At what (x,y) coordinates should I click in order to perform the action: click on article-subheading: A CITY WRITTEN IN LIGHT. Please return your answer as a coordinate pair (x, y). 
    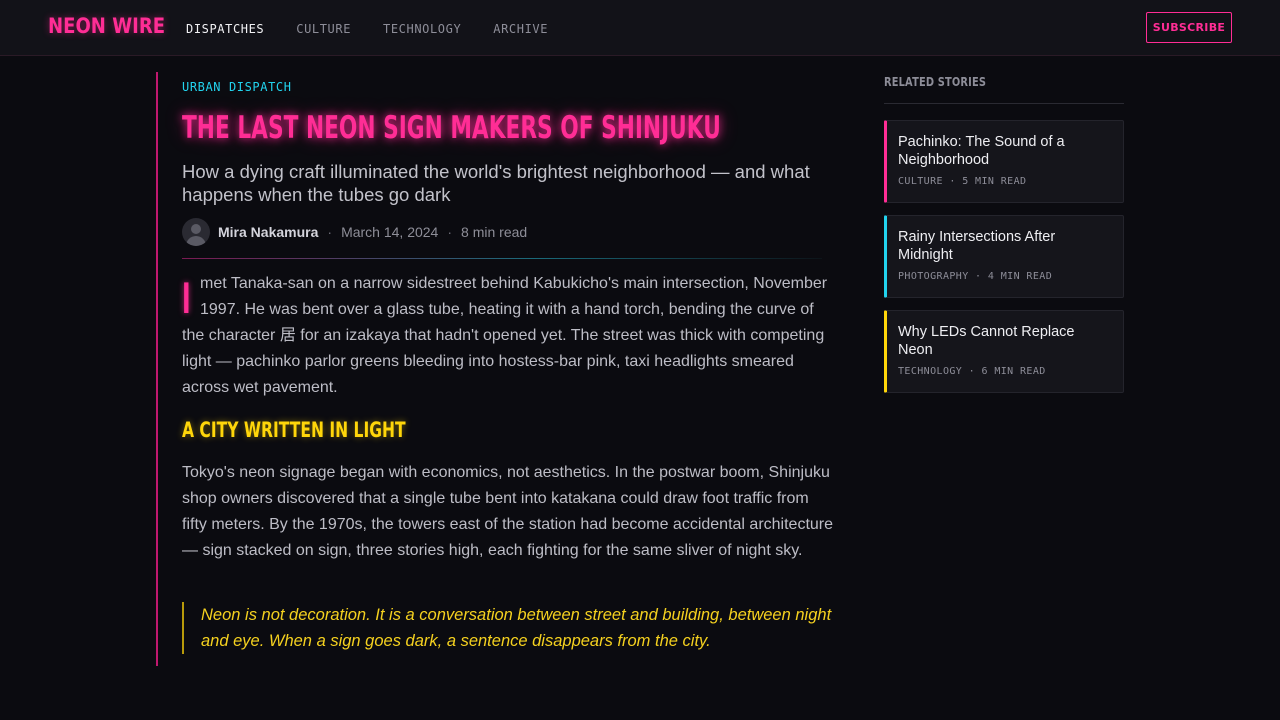
    Looking at the image, I should click on (294, 430).